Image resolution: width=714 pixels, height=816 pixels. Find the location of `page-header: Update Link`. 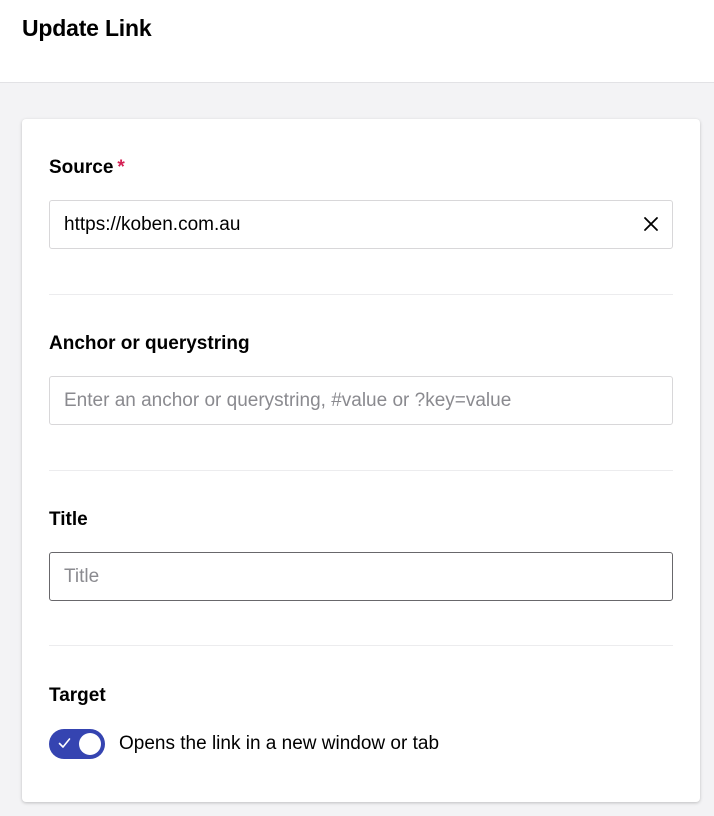

page-header: Update Link is located at coordinates (357, 41).